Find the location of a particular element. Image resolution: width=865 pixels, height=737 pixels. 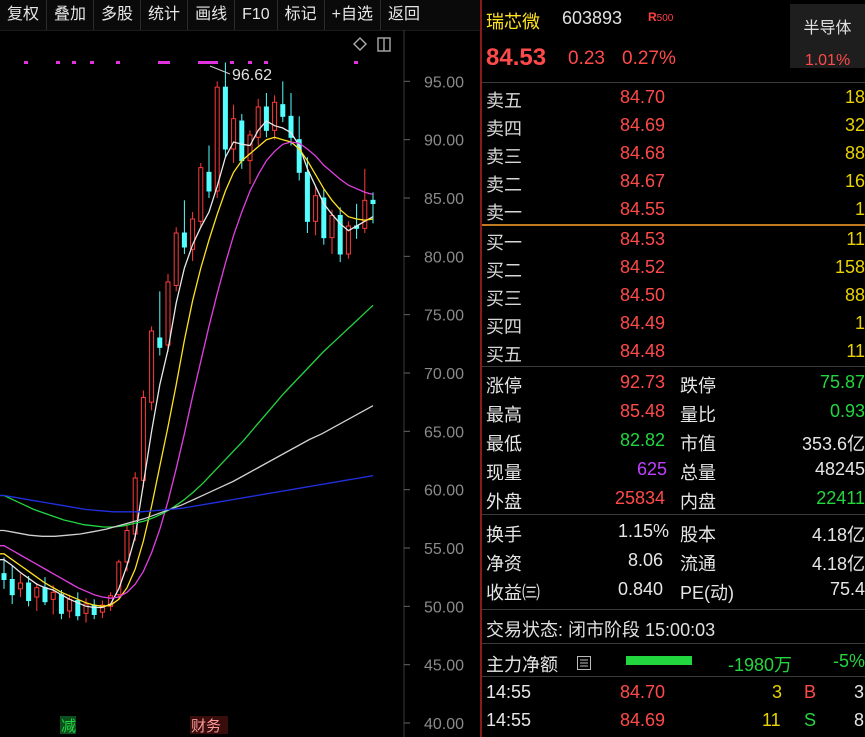

bid-volume: 11 is located at coordinates (855, 351).